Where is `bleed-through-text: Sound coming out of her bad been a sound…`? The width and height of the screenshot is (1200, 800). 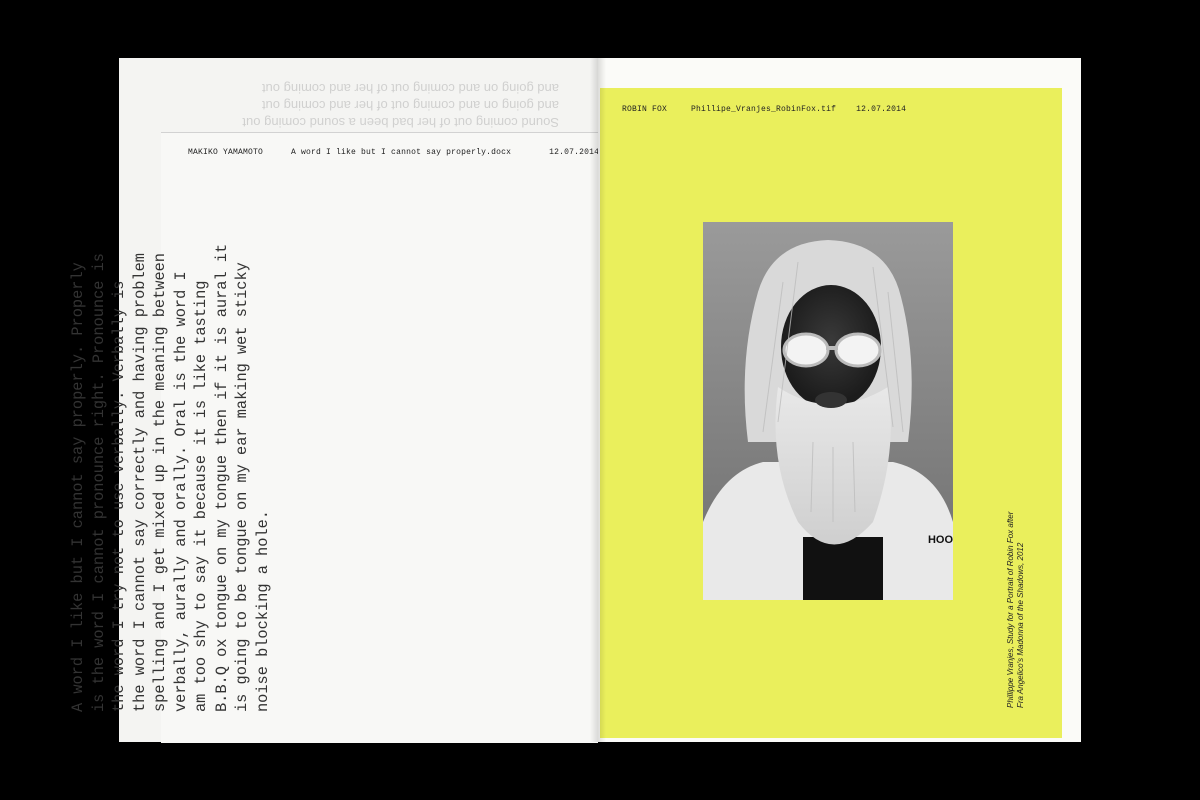
bleed-through-text: Sound coming out of her bad been a sound… is located at coordinates (359, 105).